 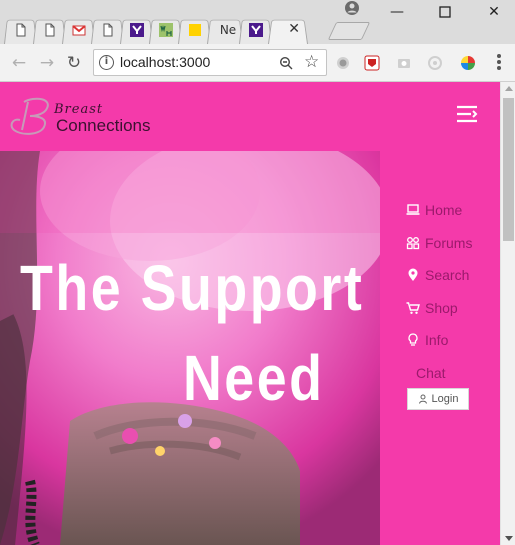 I want to click on nav-label-forums: Forums, so click(x=449, y=242).